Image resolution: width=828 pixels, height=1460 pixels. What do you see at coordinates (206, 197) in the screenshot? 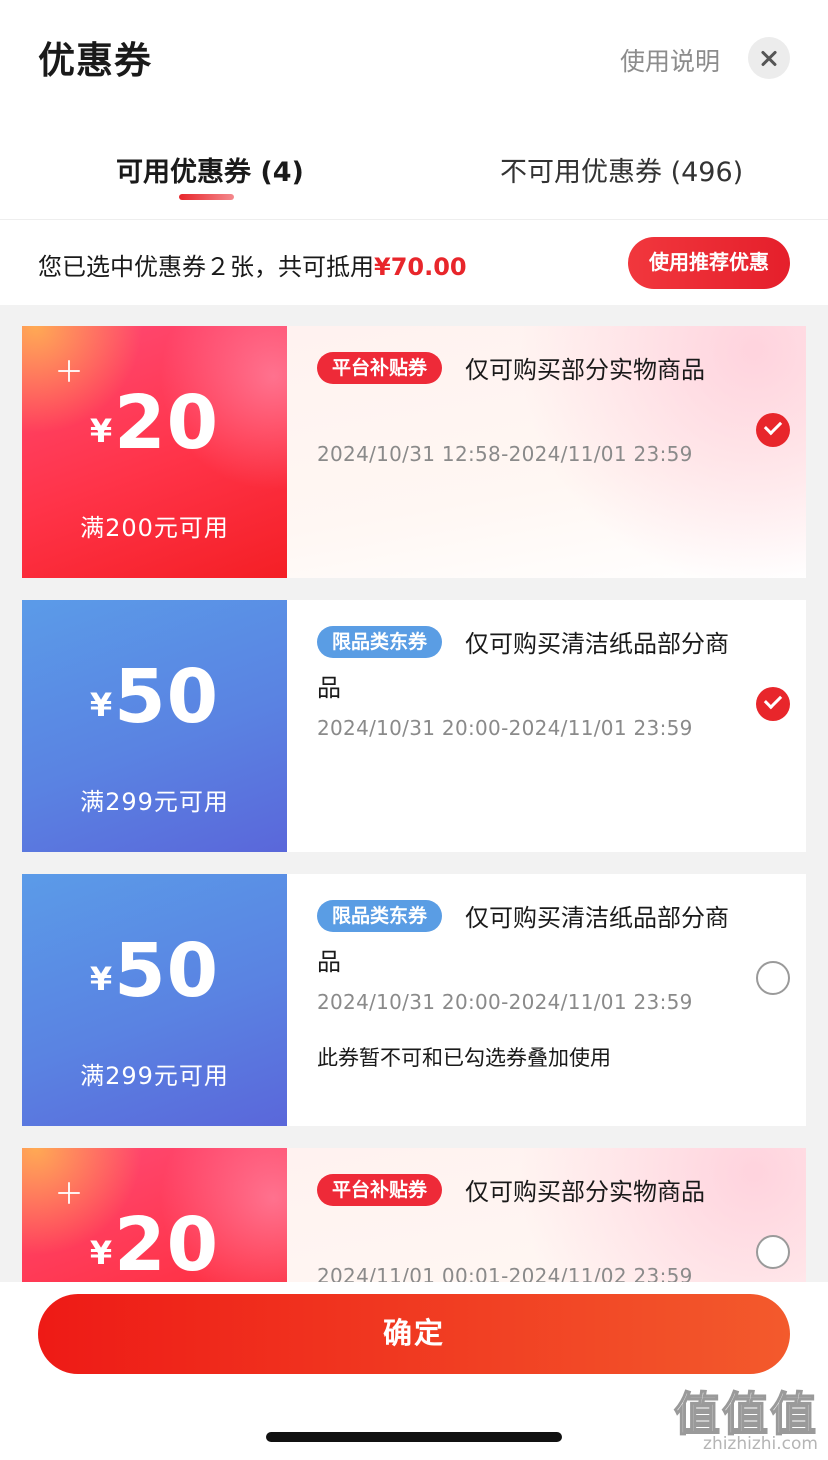
I see `active-tab-indicator` at bounding box center [206, 197].